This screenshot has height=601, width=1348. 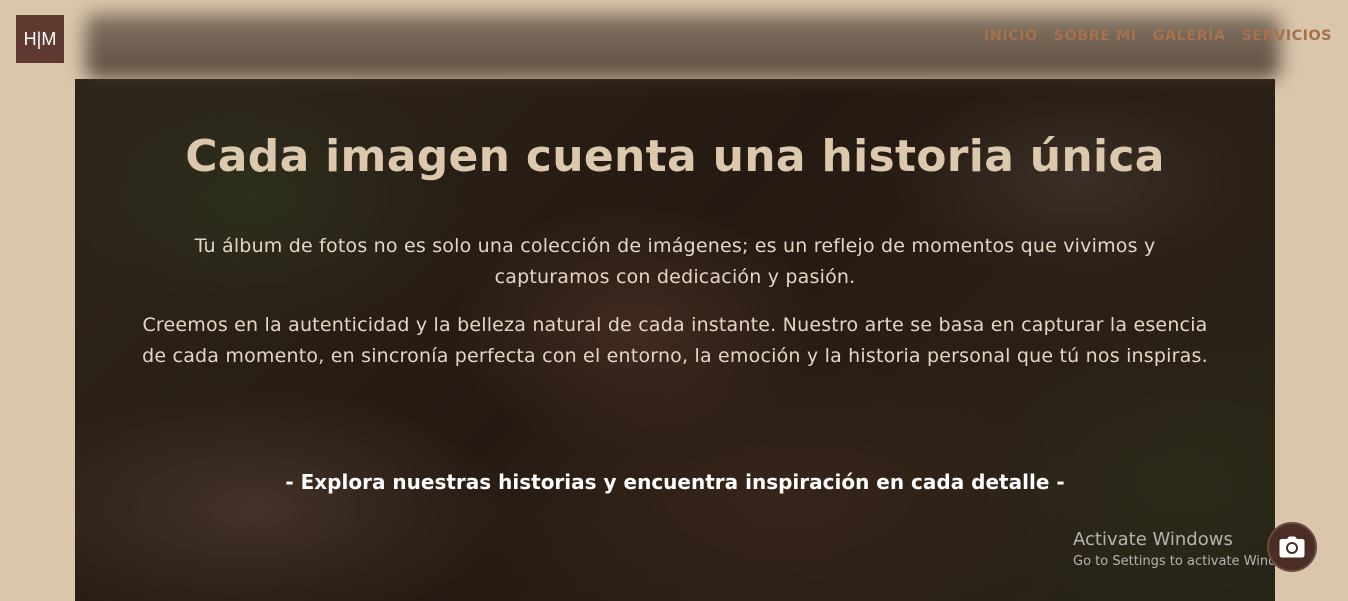 What do you see at coordinates (1286, 36) in the screenshot?
I see `nav-item-servicios: SERVICIOS` at bounding box center [1286, 36].